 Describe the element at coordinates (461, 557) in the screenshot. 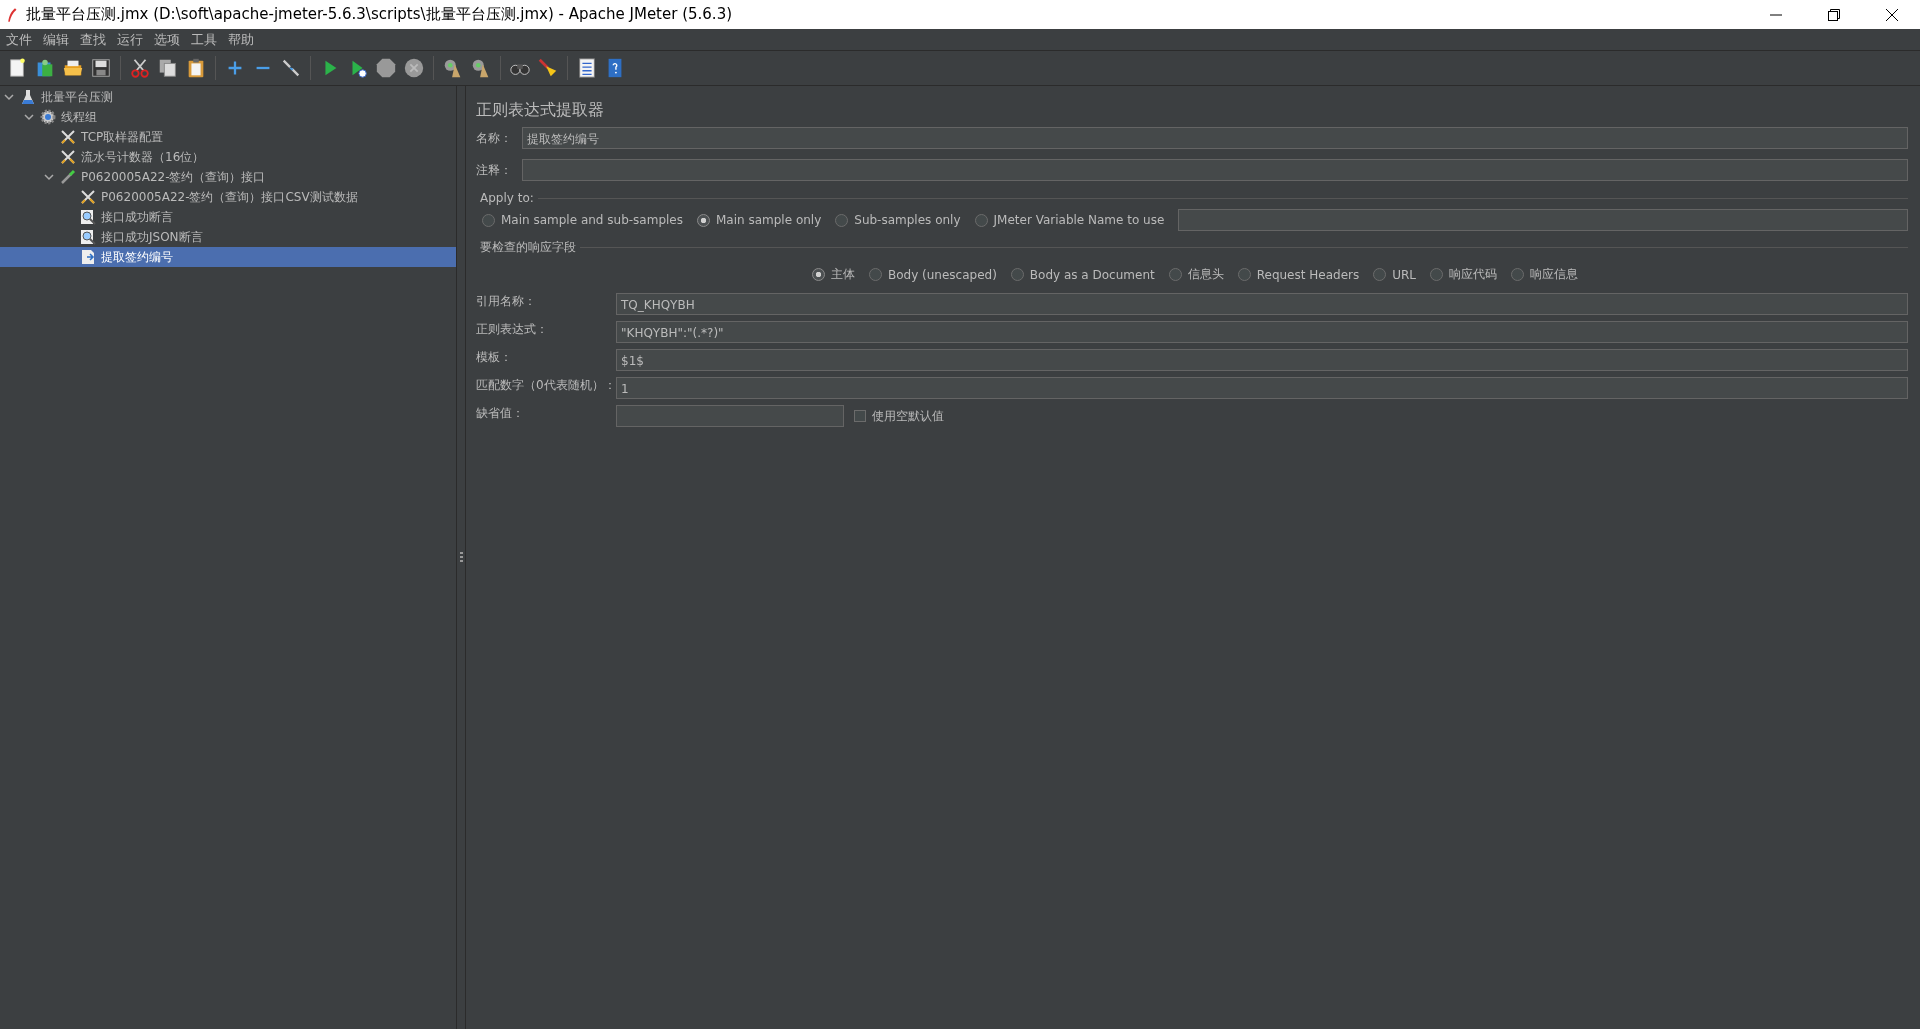

I see `splitter-grip-icon` at that location.